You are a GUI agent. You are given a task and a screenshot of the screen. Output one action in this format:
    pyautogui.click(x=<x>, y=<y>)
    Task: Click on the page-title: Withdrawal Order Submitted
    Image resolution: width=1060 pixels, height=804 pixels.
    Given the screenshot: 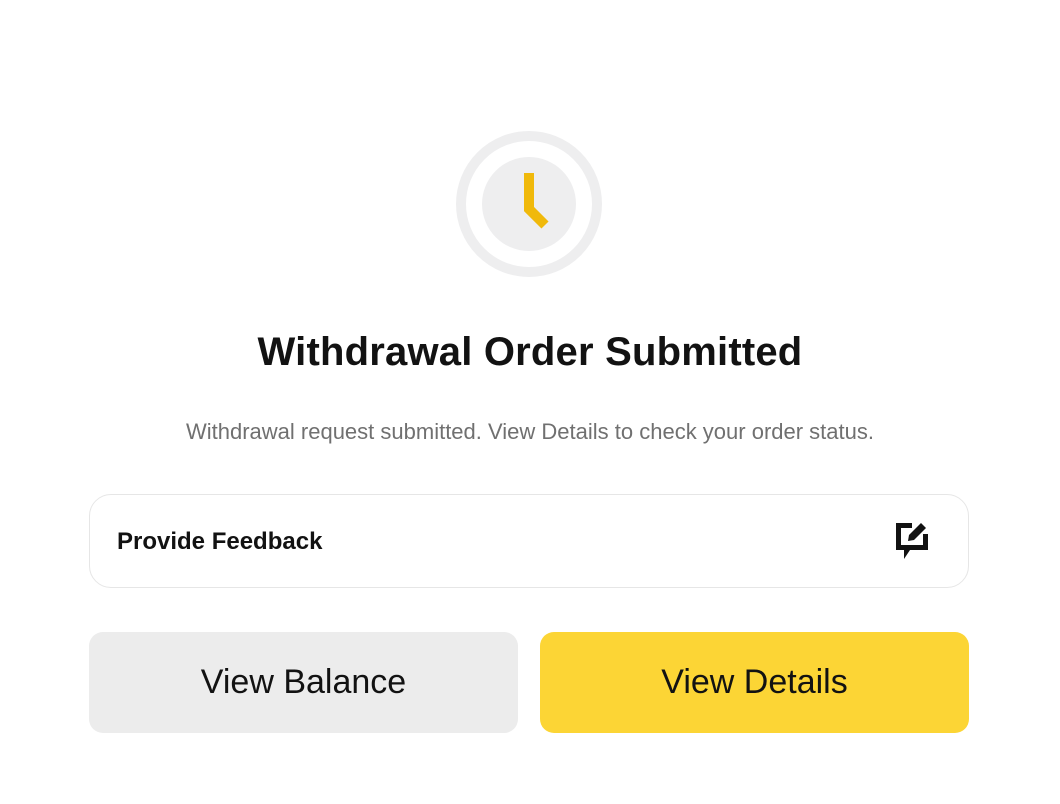 What is the action you would take?
    pyautogui.click(x=530, y=352)
    